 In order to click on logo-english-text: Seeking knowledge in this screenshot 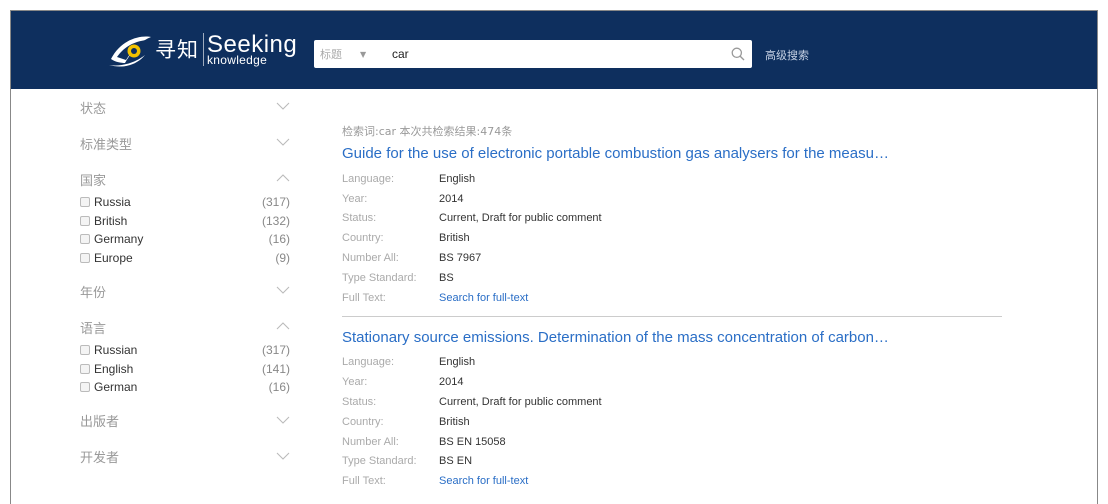, I will do `click(250, 49)`.